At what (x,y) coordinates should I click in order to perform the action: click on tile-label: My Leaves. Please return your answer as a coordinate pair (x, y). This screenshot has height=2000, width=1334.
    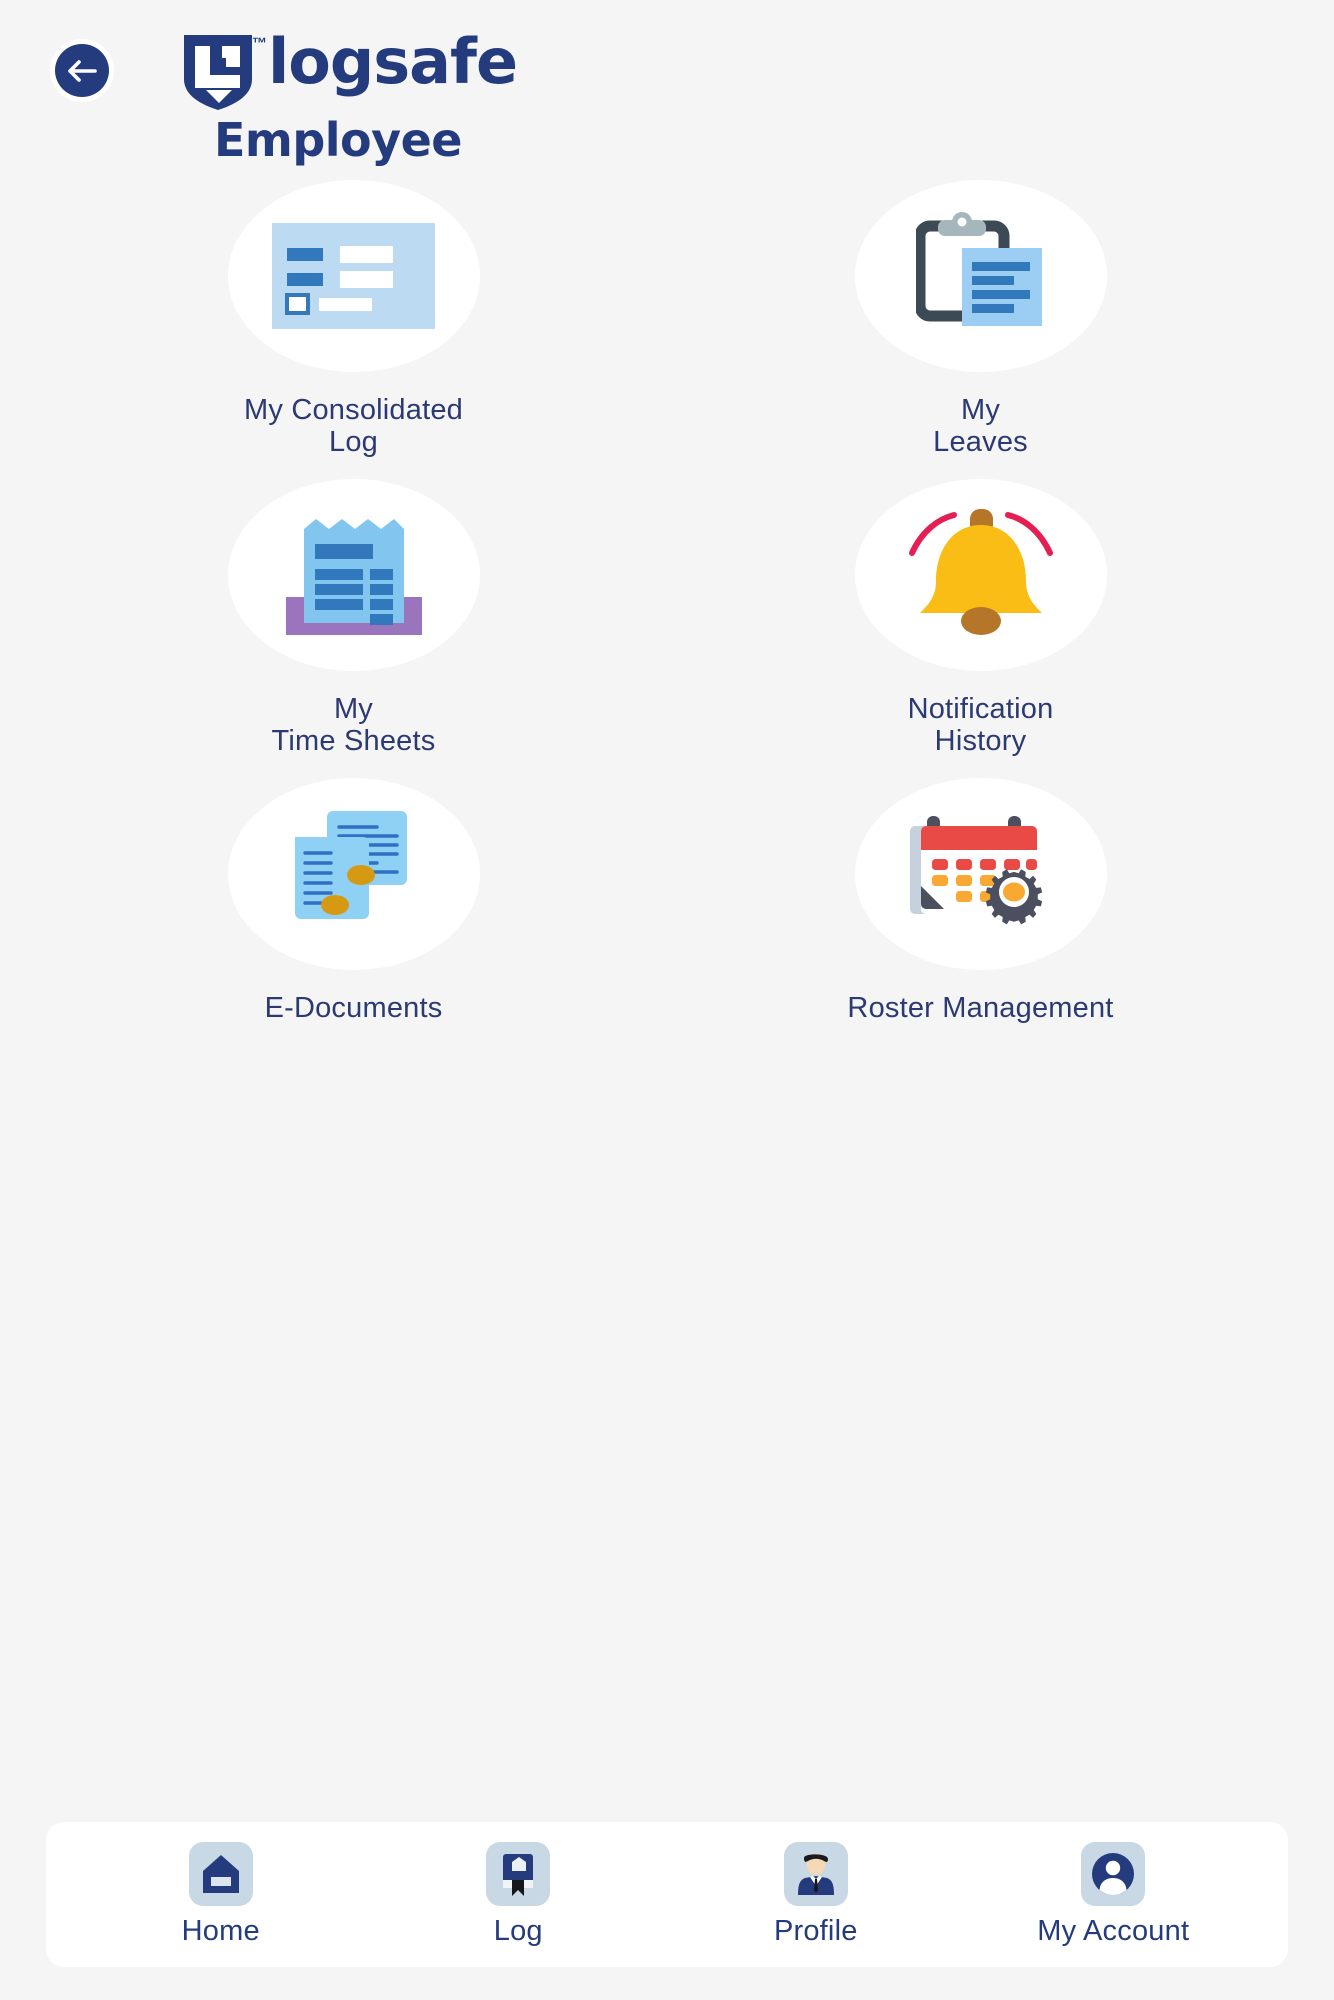
    Looking at the image, I should click on (980, 426).